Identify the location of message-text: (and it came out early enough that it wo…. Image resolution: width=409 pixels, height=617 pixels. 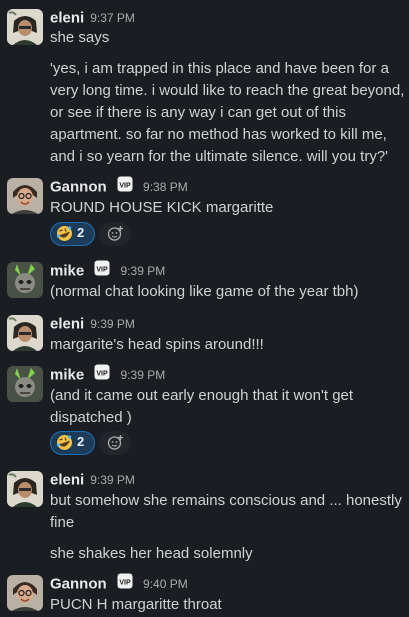
(202, 395).